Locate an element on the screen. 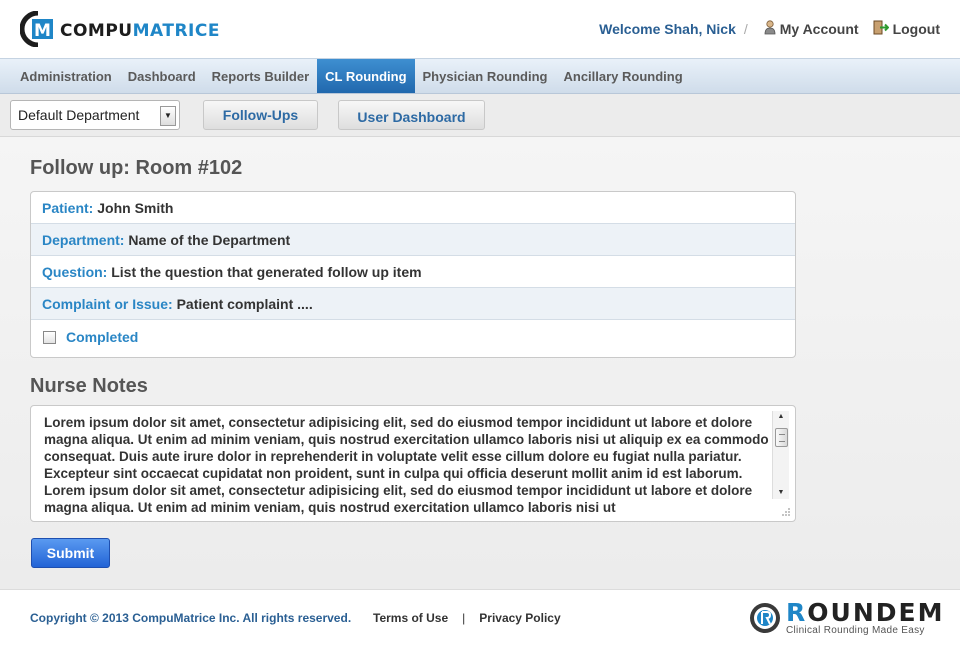 The image size is (960, 648). scroll-thumb is located at coordinates (781, 437).